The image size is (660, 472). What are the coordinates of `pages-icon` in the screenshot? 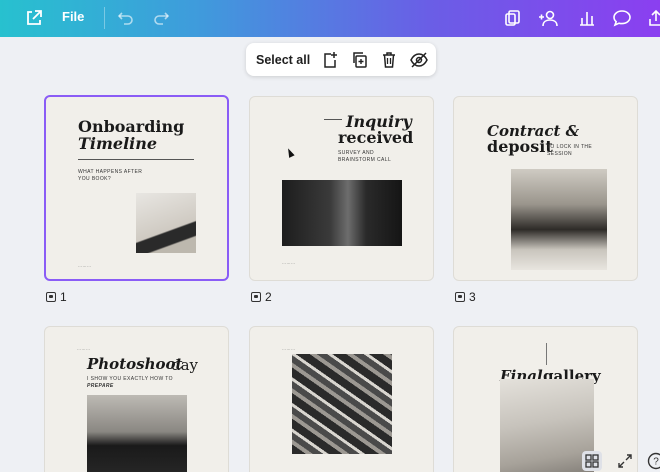 It's located at (513, 18).